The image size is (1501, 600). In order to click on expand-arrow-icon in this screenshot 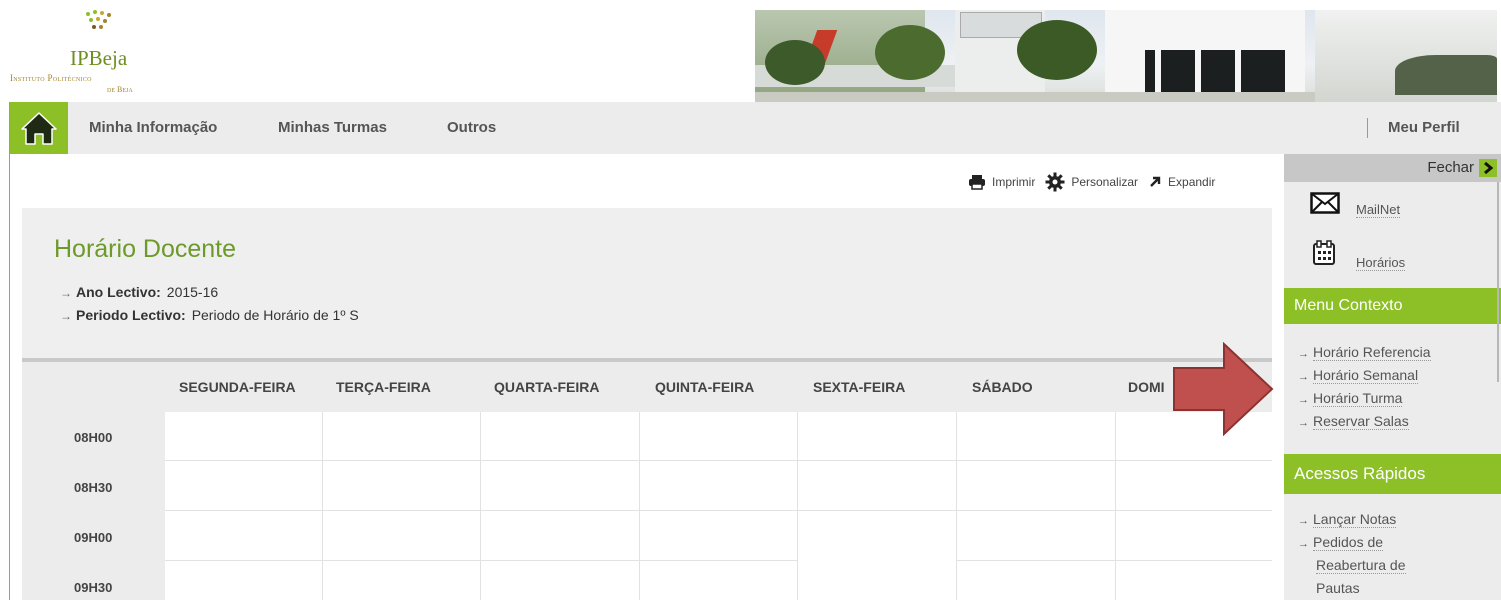, I will do `click(1155, 181)`.